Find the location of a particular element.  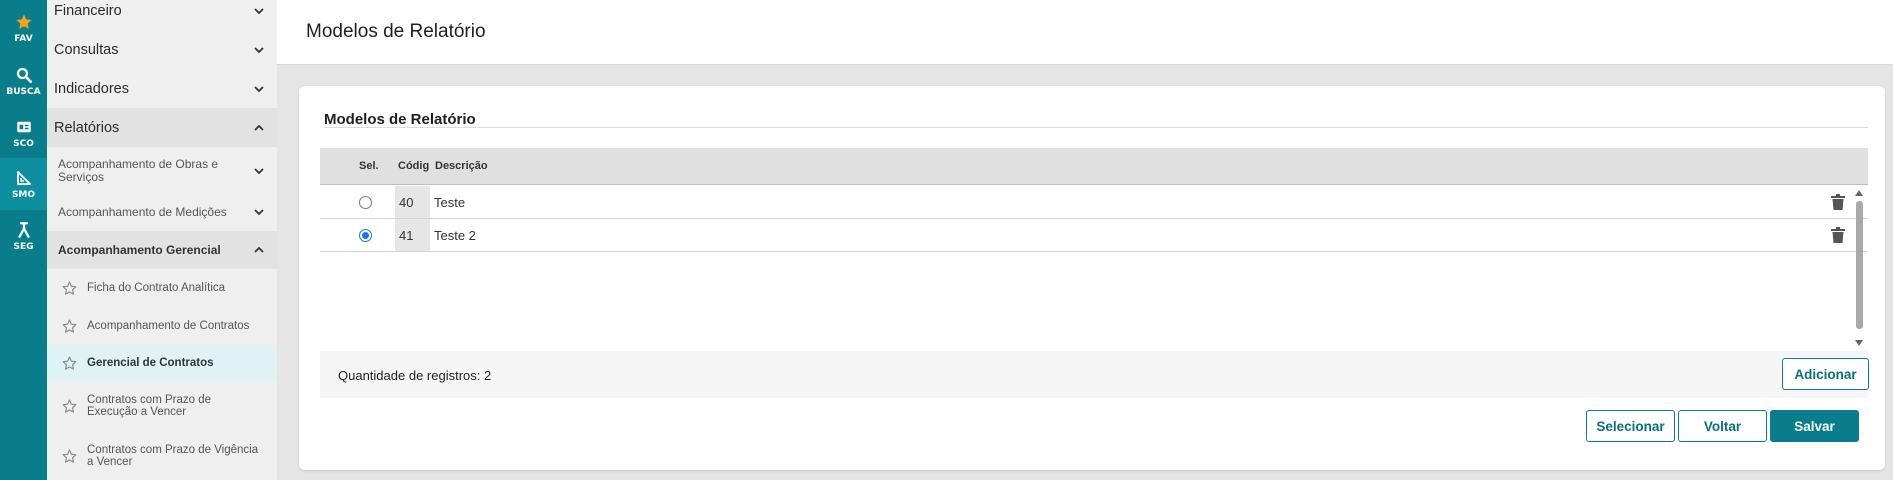

sidebar-item-medicoes: Acompanhamento de Medições is located at coordinates (162, 212).